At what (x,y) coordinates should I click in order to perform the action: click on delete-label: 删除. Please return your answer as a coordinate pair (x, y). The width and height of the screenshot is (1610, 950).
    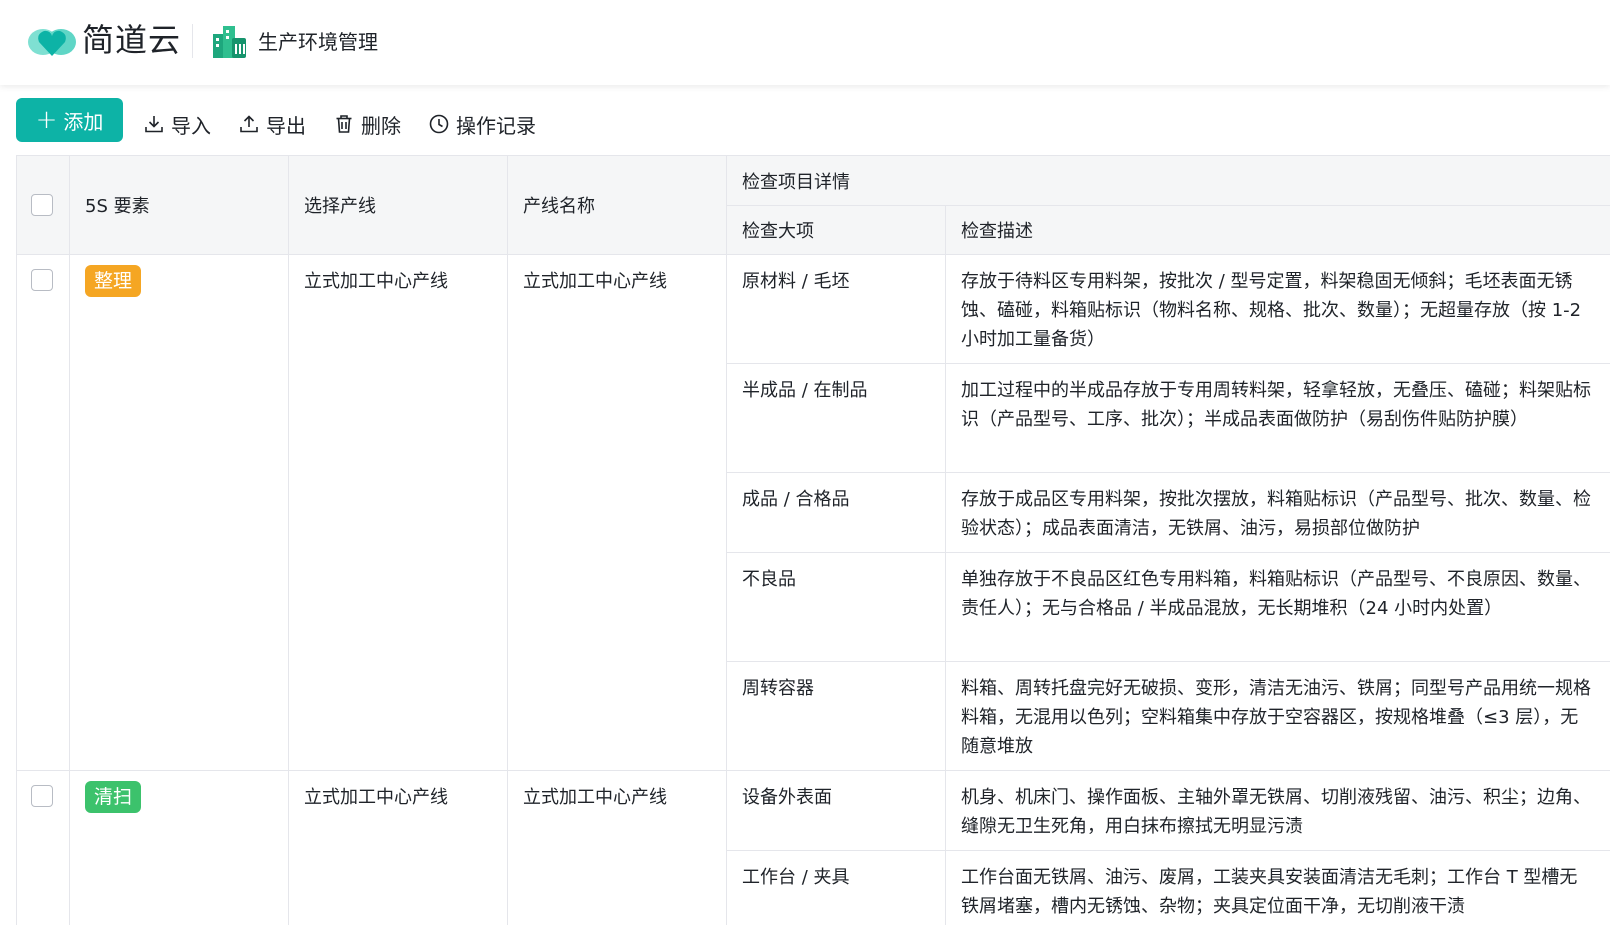
    Looking at the image, I should click on (381, 125).